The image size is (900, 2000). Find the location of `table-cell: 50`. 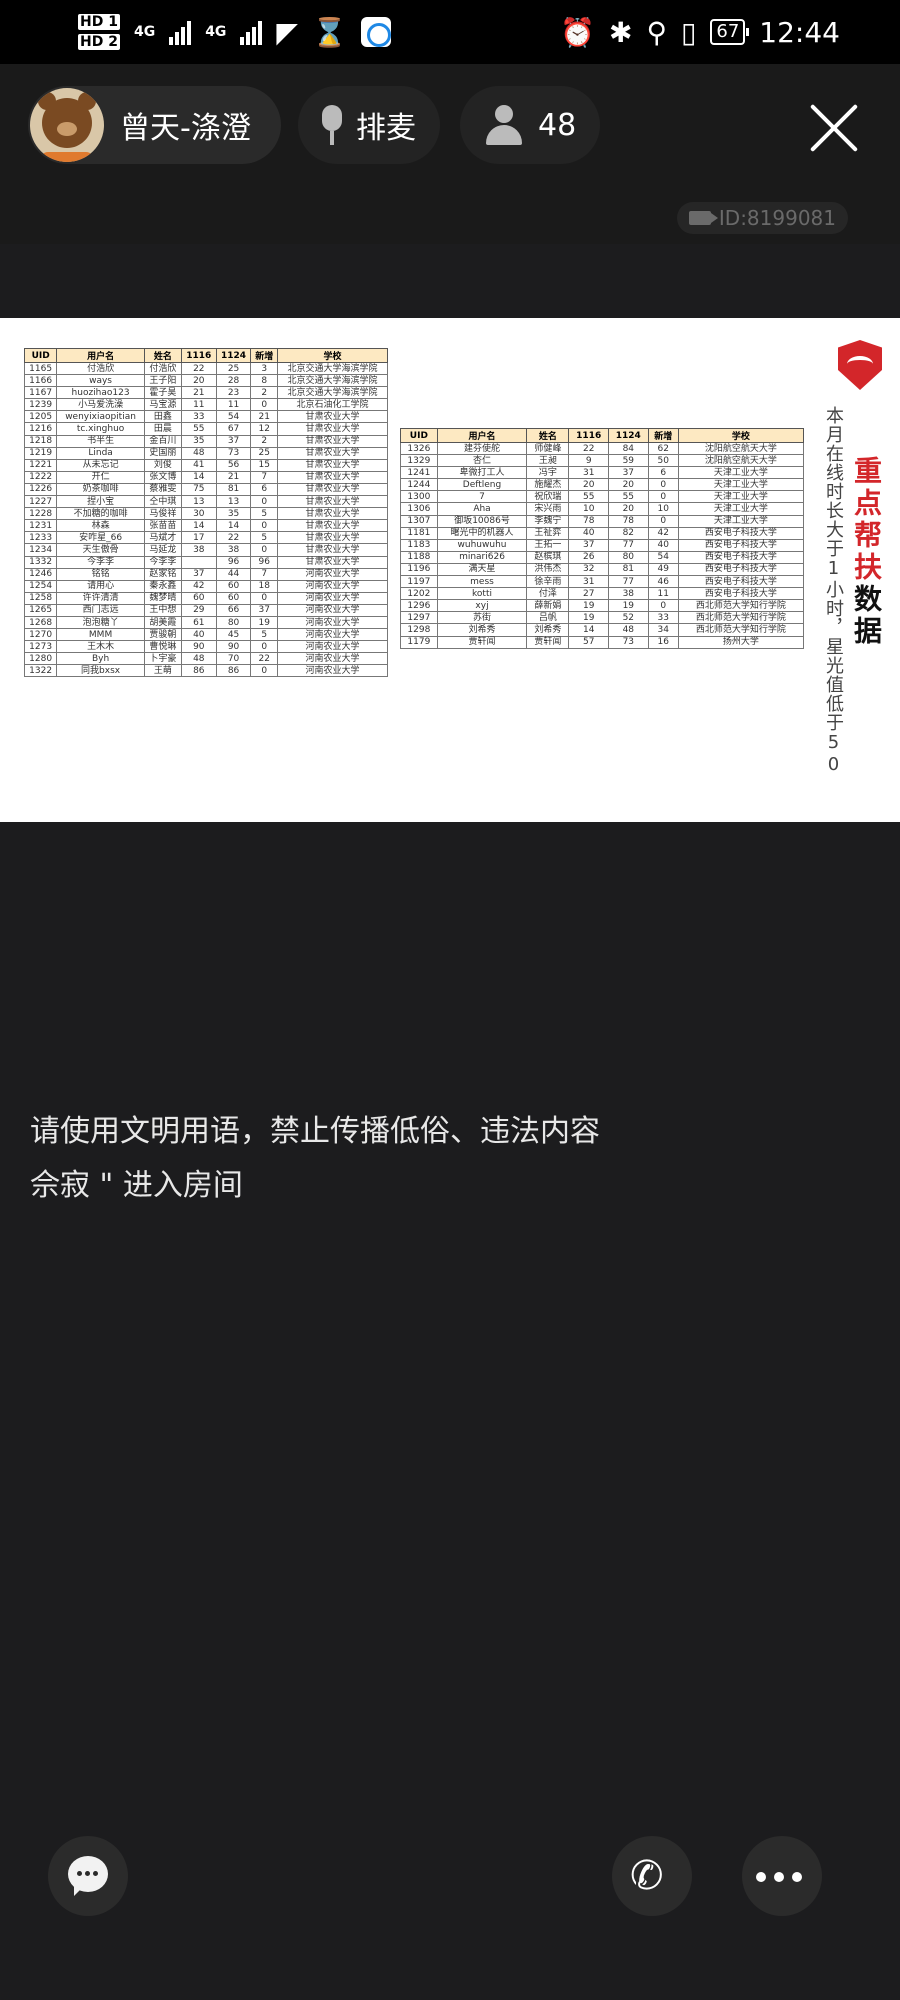

table-cell: 50 is located at coordinates (663, 461).